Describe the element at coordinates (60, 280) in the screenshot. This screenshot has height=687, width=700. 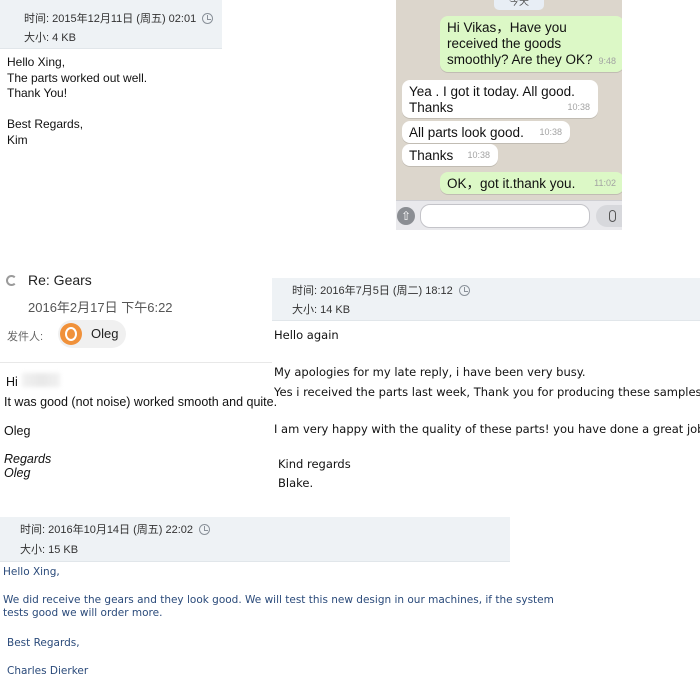
I see `email2-subject: Re: Gears` at that location.